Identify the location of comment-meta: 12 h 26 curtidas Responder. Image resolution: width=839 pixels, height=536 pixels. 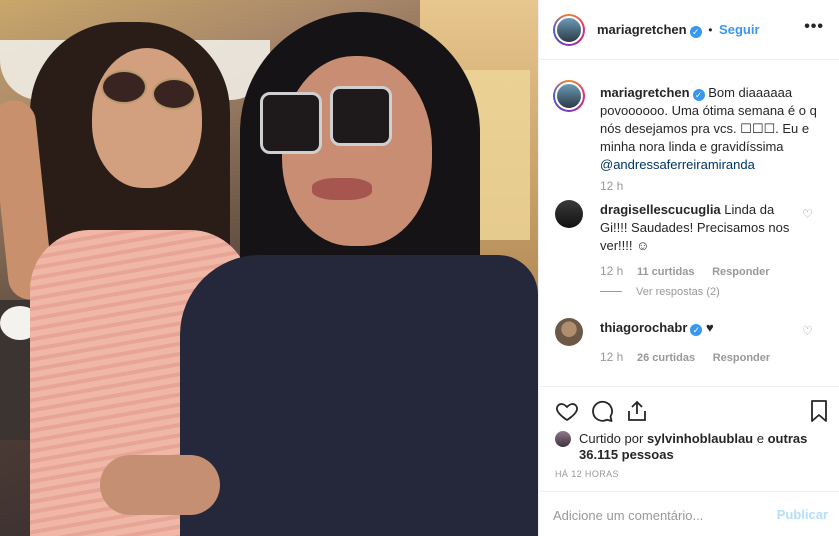
(685, 356).